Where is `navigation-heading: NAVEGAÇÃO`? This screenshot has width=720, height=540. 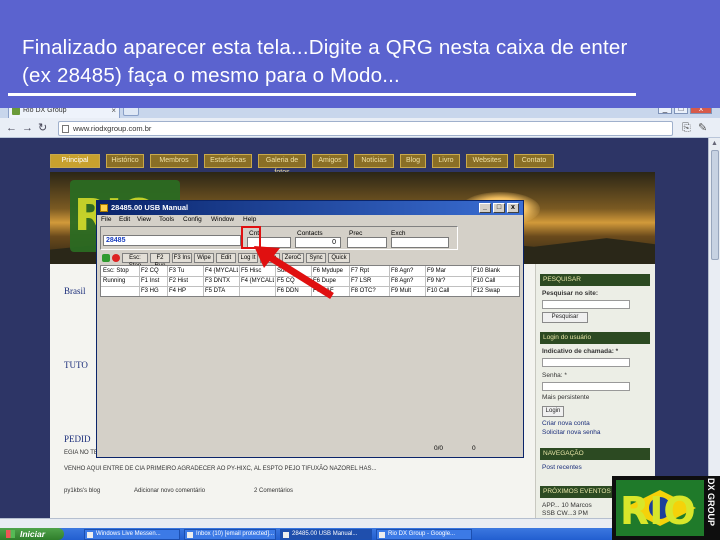 navigation-heading: NAVEGAÇÃO is located at coordinates (595, 454).